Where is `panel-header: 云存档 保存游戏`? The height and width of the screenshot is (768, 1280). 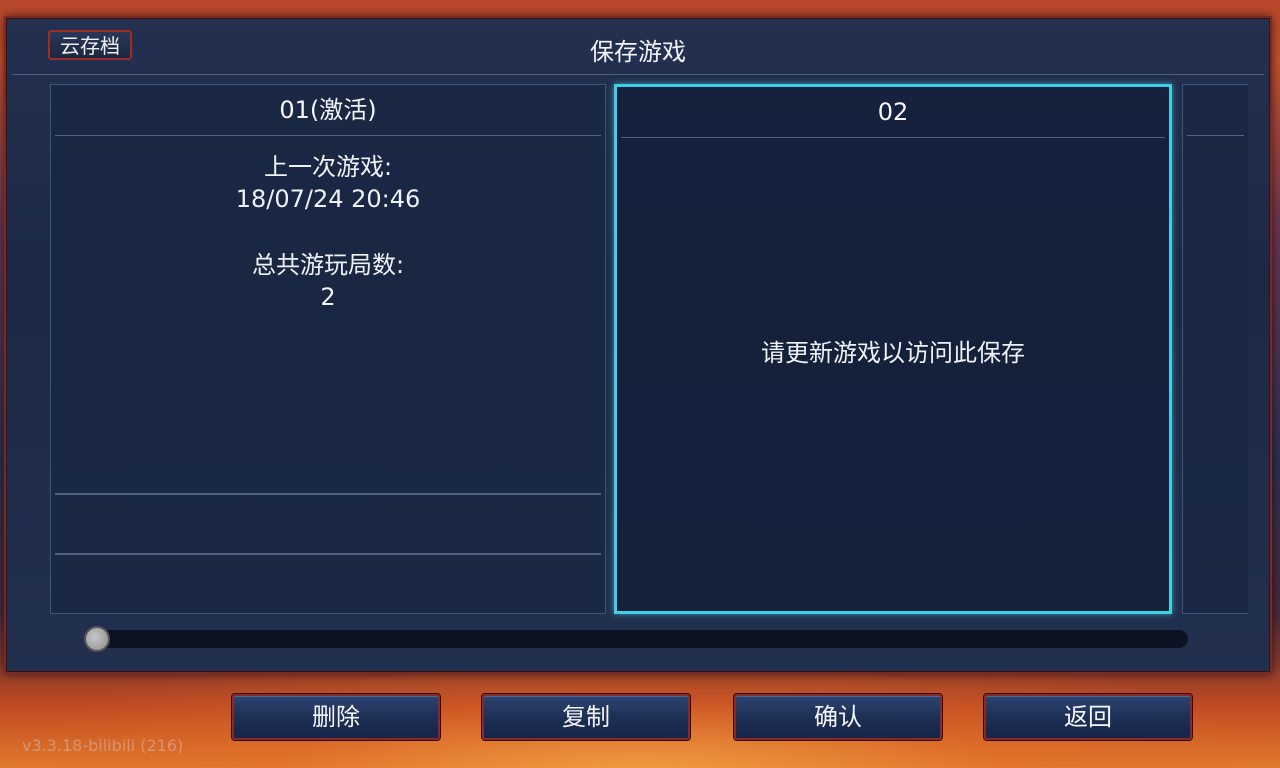 panel-header: 云存档 保存游戏 is located at coordinates (638, 46).